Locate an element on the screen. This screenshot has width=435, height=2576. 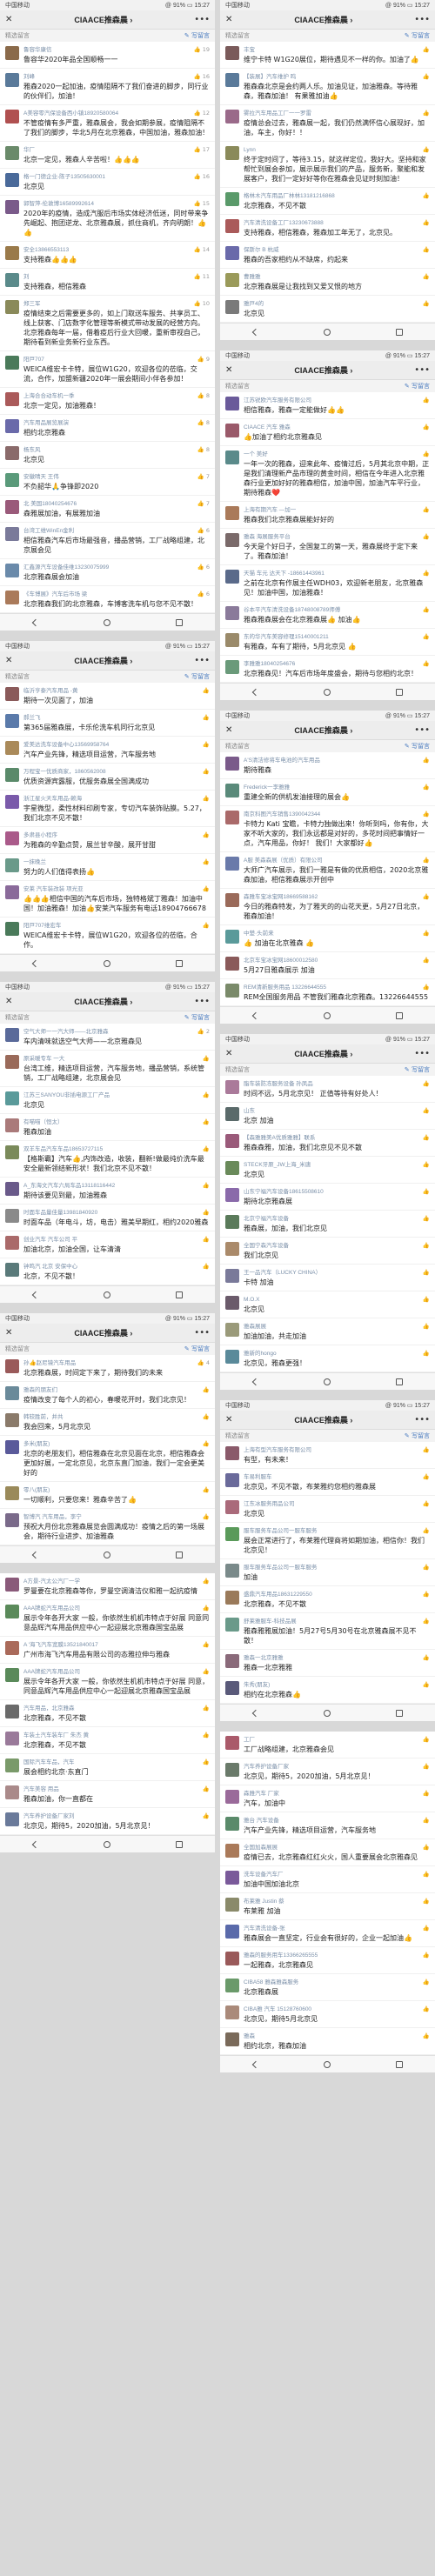
commenter-name: 山东 is located at coordinates (337, 1111).